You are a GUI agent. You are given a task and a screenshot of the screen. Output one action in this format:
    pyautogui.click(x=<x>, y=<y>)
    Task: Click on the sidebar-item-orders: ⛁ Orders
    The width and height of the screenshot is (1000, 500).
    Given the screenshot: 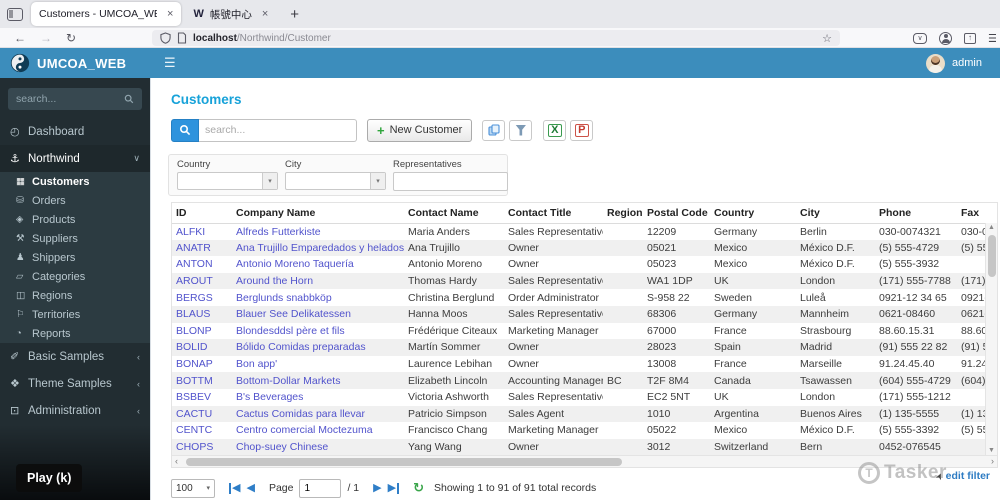 What is the action you would take?
    pyautogui.click(x=75, y=200)
    